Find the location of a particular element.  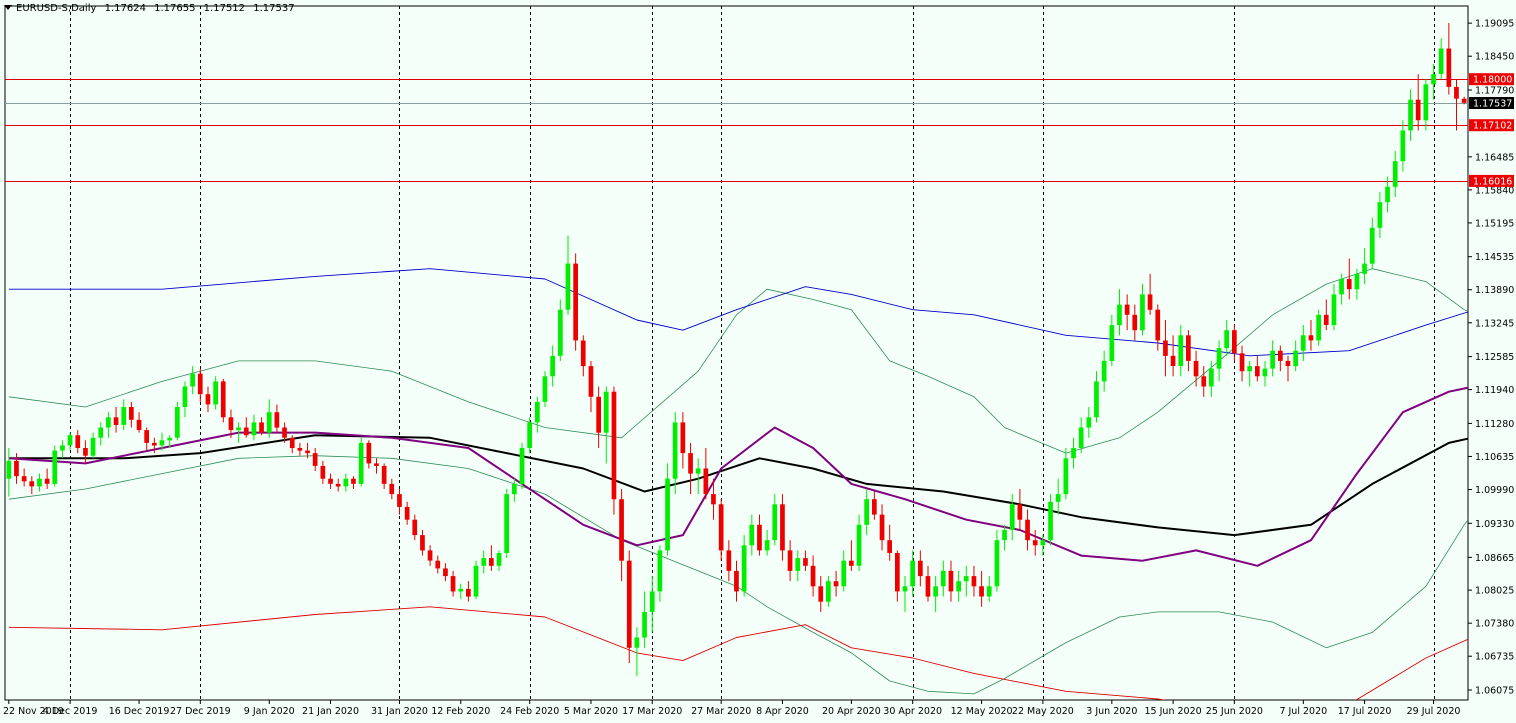

y-tick-label: 1.08665 is located at coordinates (1494, 558).